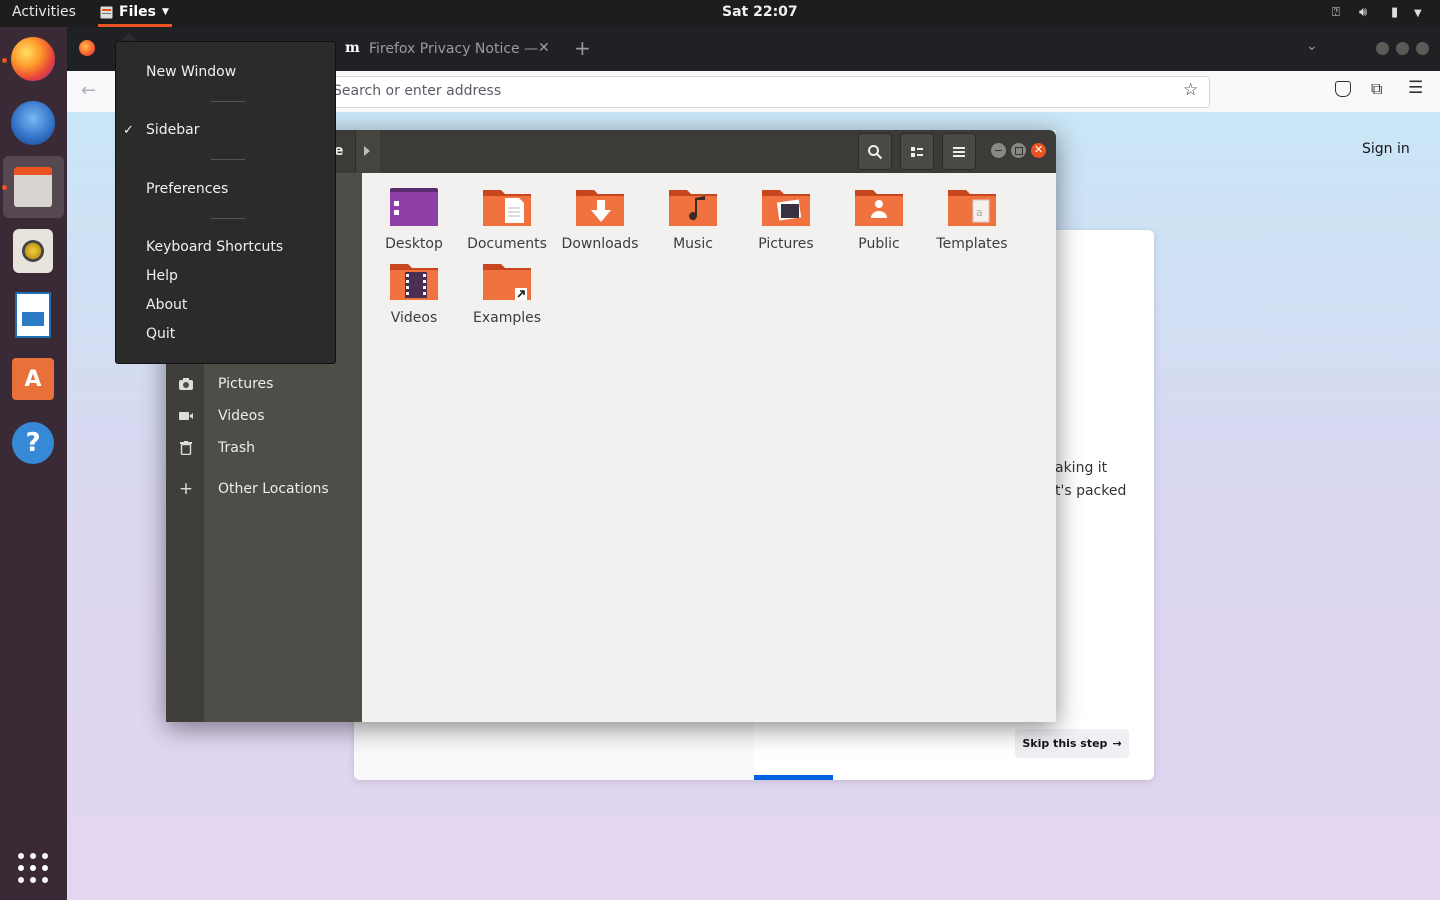  I want to click on address-placeholder: Search or enter address, so click(417, 91).